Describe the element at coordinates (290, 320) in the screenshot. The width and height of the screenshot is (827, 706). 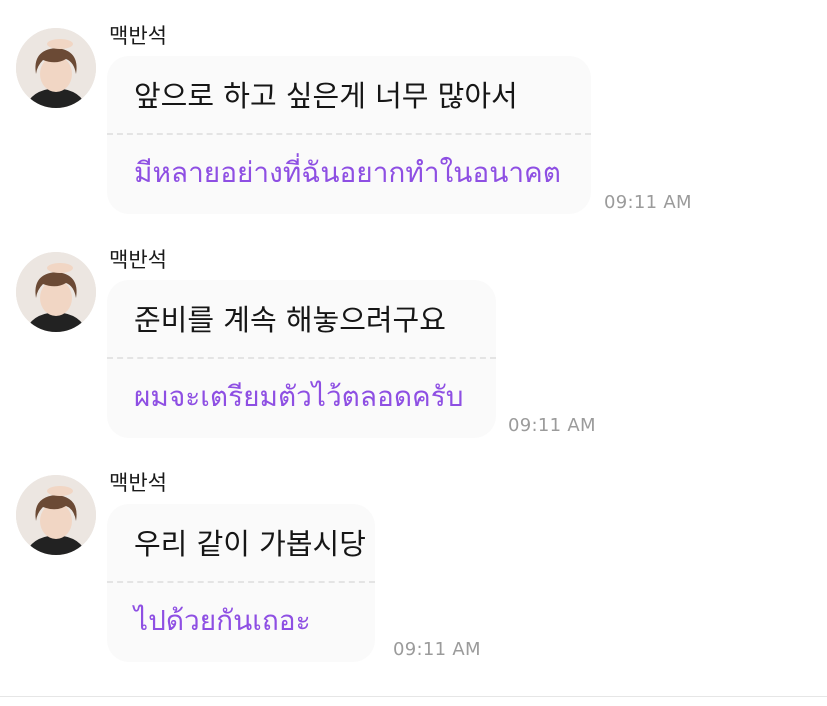
I see `message-text: 준비를 계속 해놓으려구요` at that location.